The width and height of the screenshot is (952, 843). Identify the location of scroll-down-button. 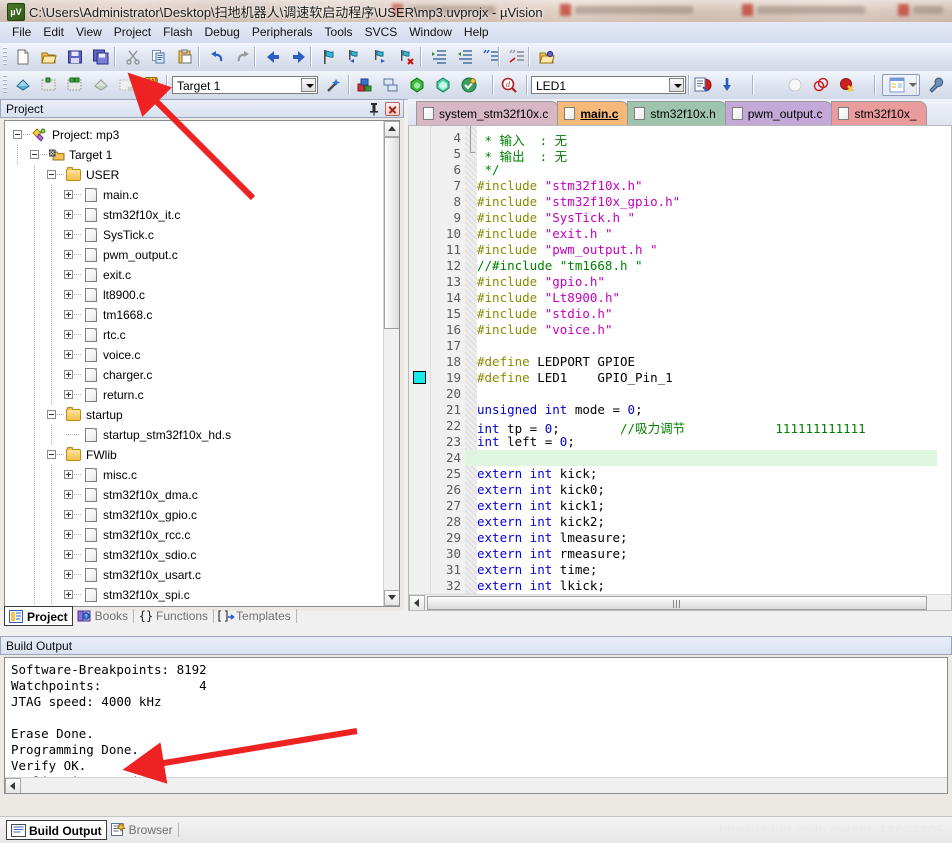
(391, 598).